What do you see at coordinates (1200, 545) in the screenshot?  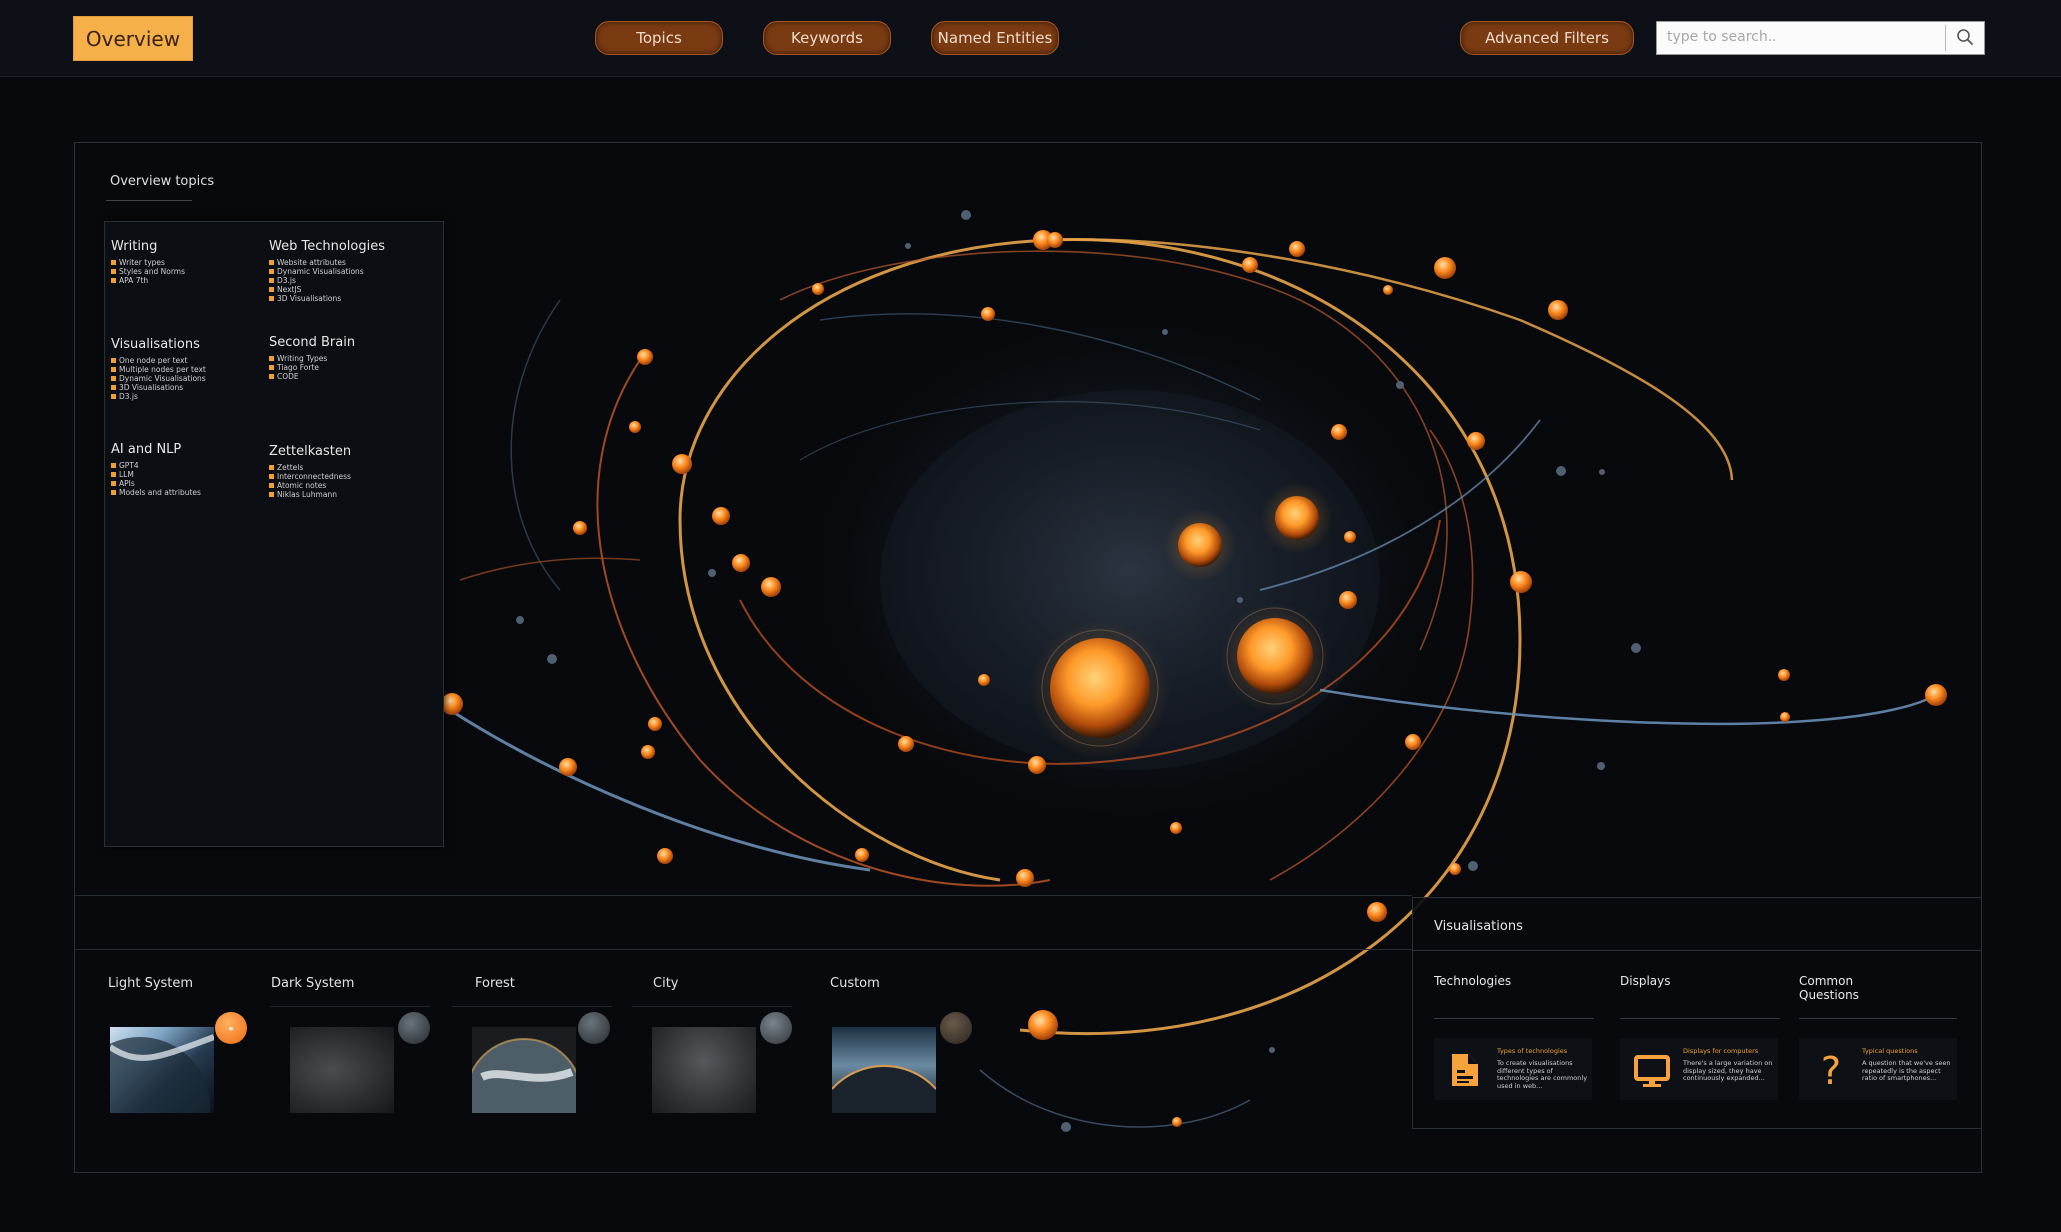 I see `hub-node-upper-left` at bounding box center [1200, 545].